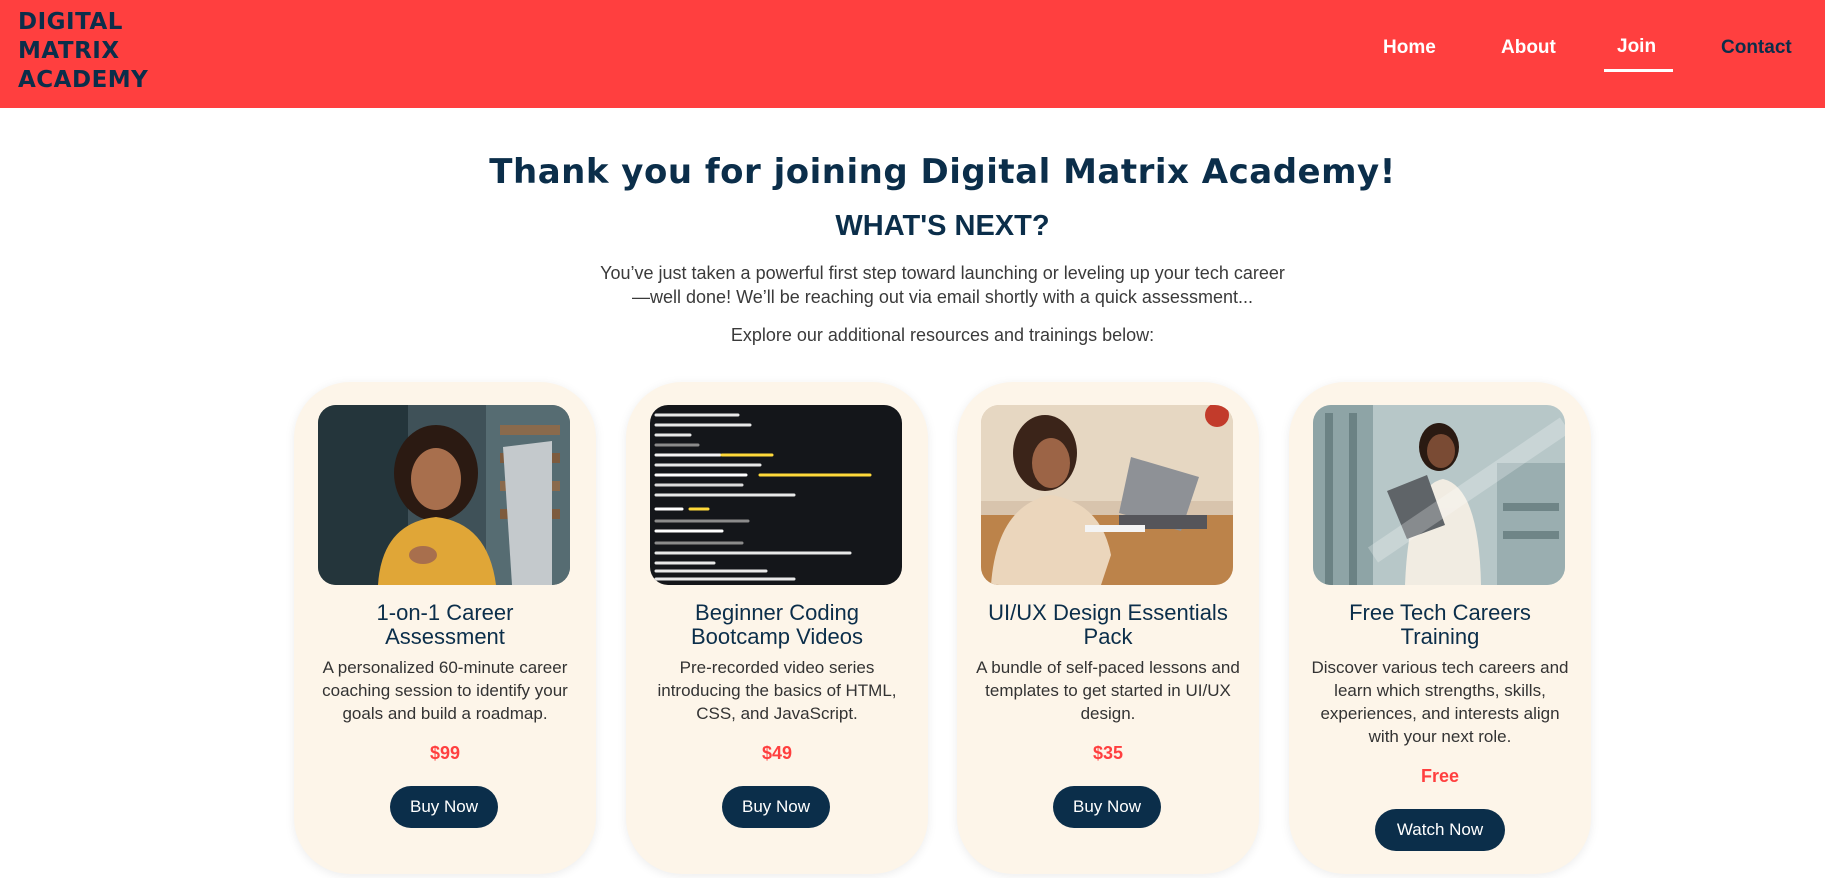 Image resolution: width=1825 pixels, height=878 pixels. What do you see at coordinates (1636, 47) in the screenshot?
I see `nav-join: Join` at bounding box center [1636, 47].